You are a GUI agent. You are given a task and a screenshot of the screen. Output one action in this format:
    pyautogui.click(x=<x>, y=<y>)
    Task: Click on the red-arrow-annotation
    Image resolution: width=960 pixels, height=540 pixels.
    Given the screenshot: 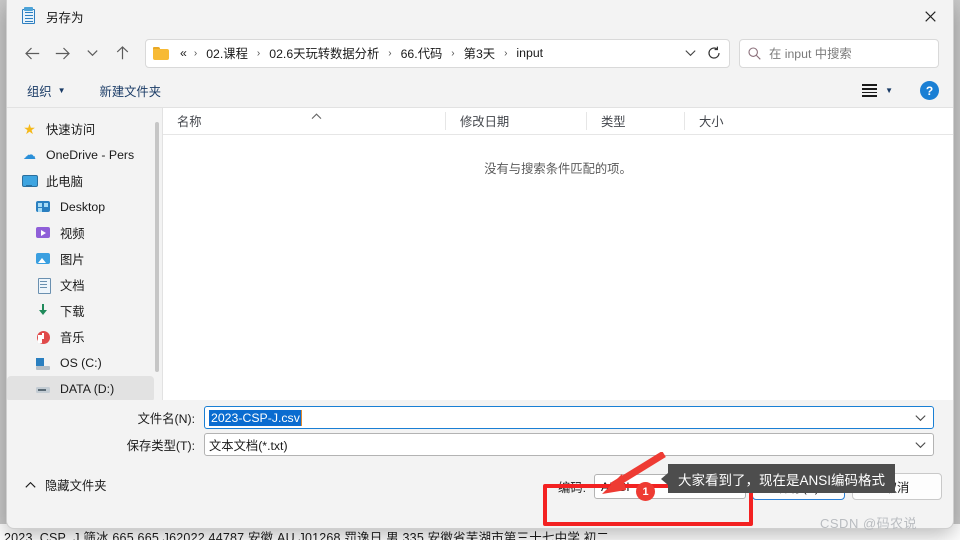 What is the action you would take?
    pyautogui.click(x=632, y=472)
    